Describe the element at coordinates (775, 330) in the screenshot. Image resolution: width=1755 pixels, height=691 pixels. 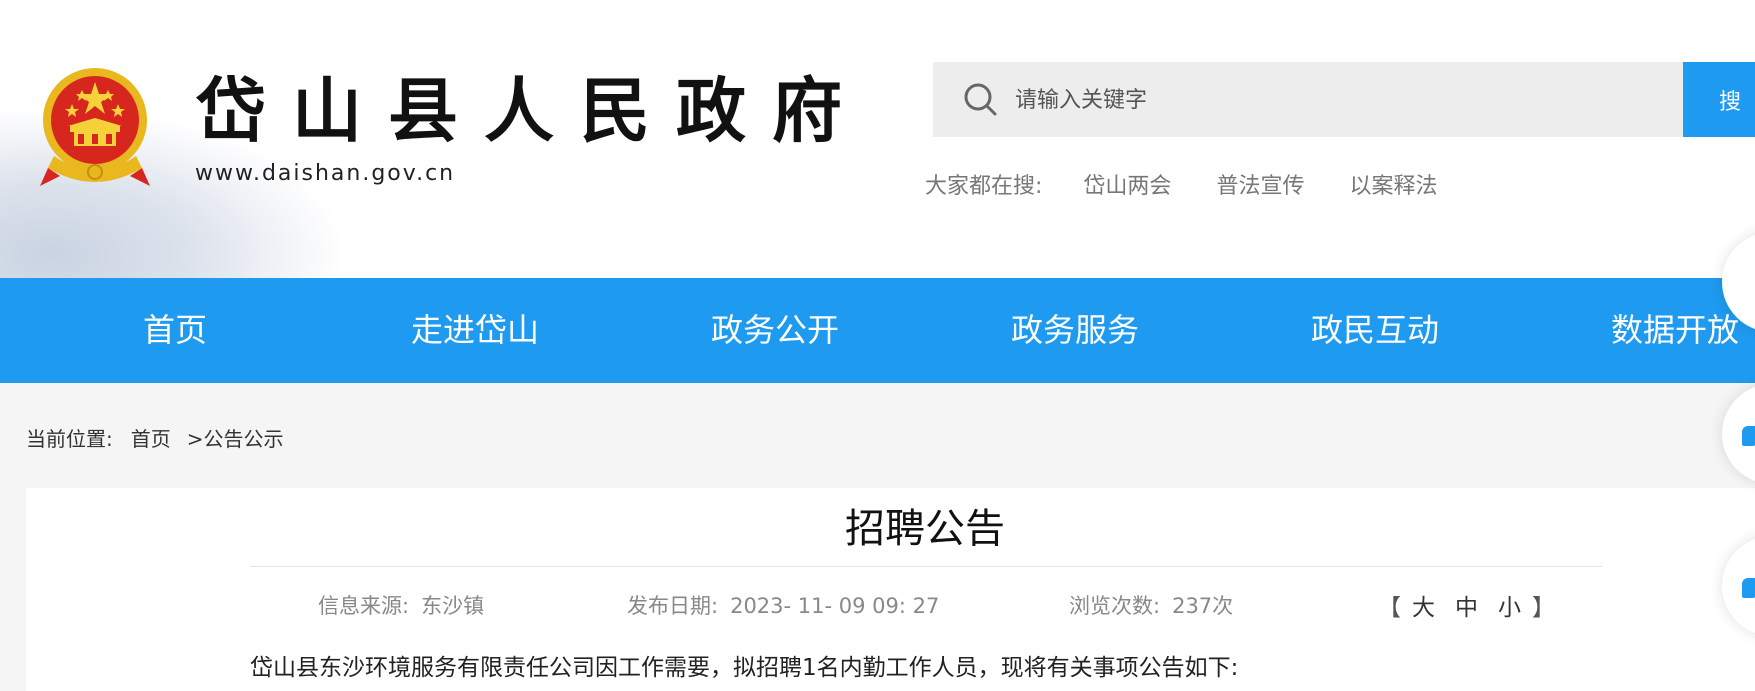
I see `nav-item-gov-affairs: 政务公开` at that location.